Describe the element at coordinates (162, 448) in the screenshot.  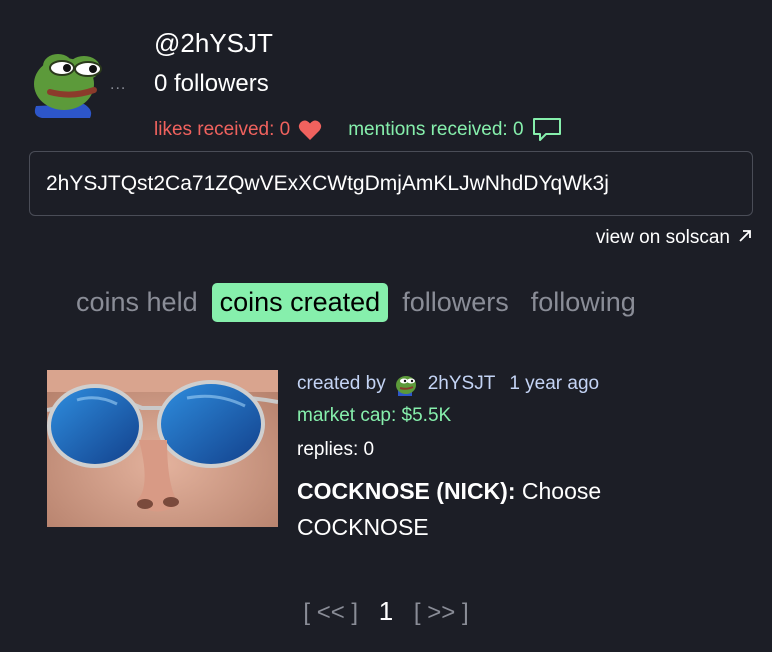
I see `coin-image` at that location.